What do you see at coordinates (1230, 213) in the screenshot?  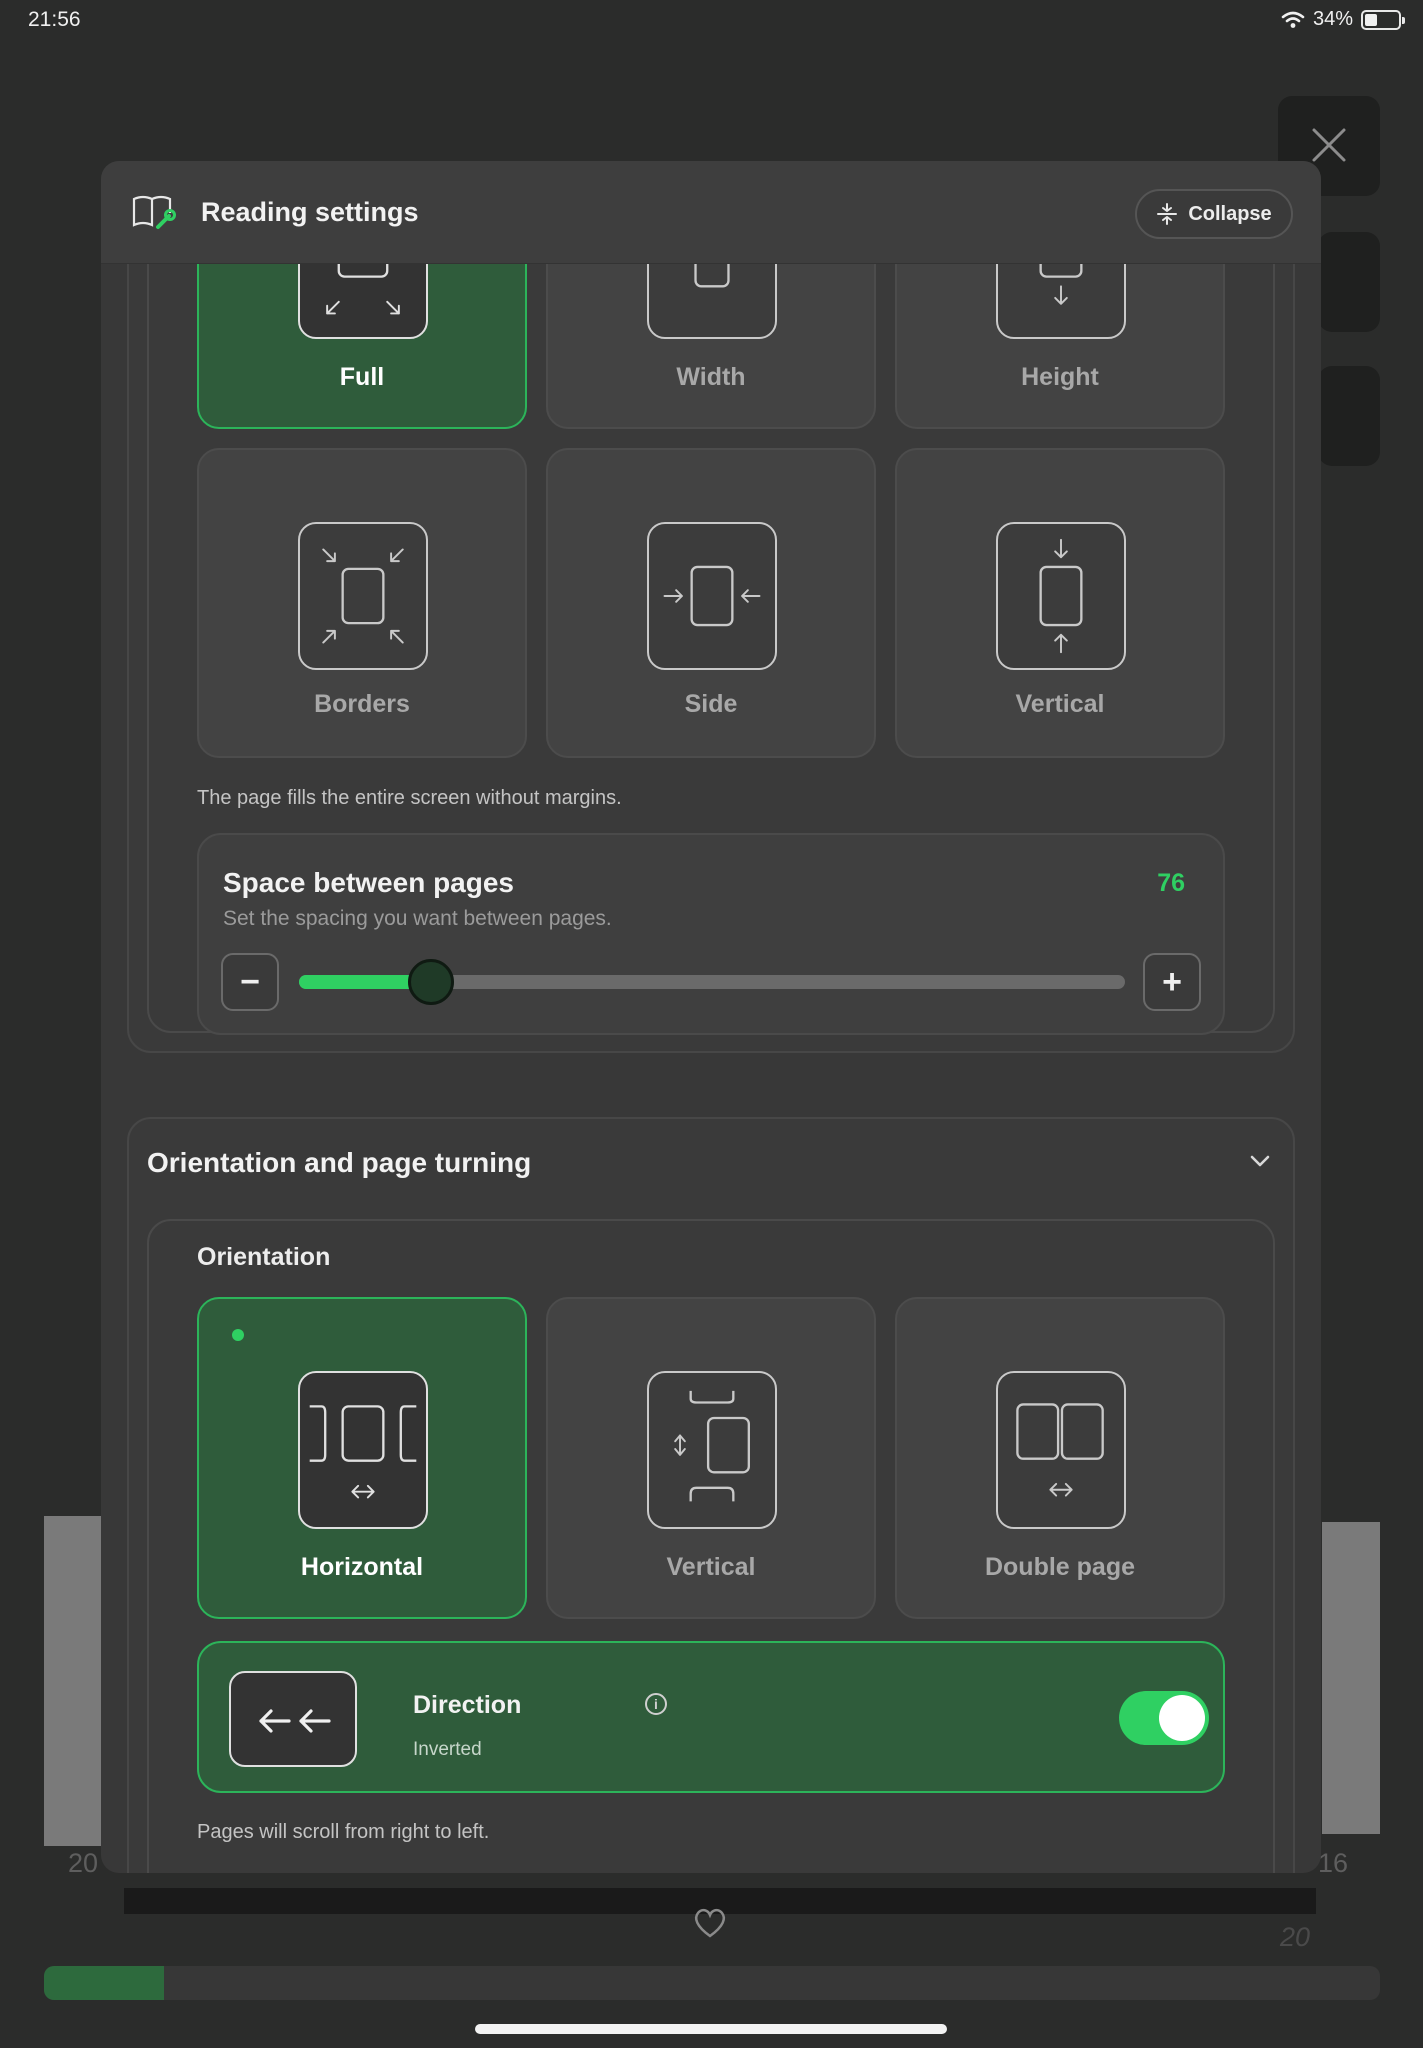 I see `collapse-label: Collapse` at bounding box center [1230, 213].